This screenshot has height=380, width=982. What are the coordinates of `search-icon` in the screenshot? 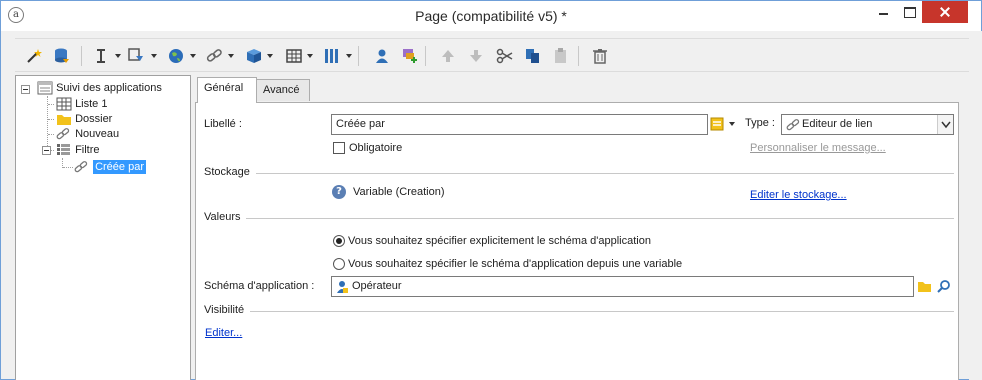 It's located at (944, 286).